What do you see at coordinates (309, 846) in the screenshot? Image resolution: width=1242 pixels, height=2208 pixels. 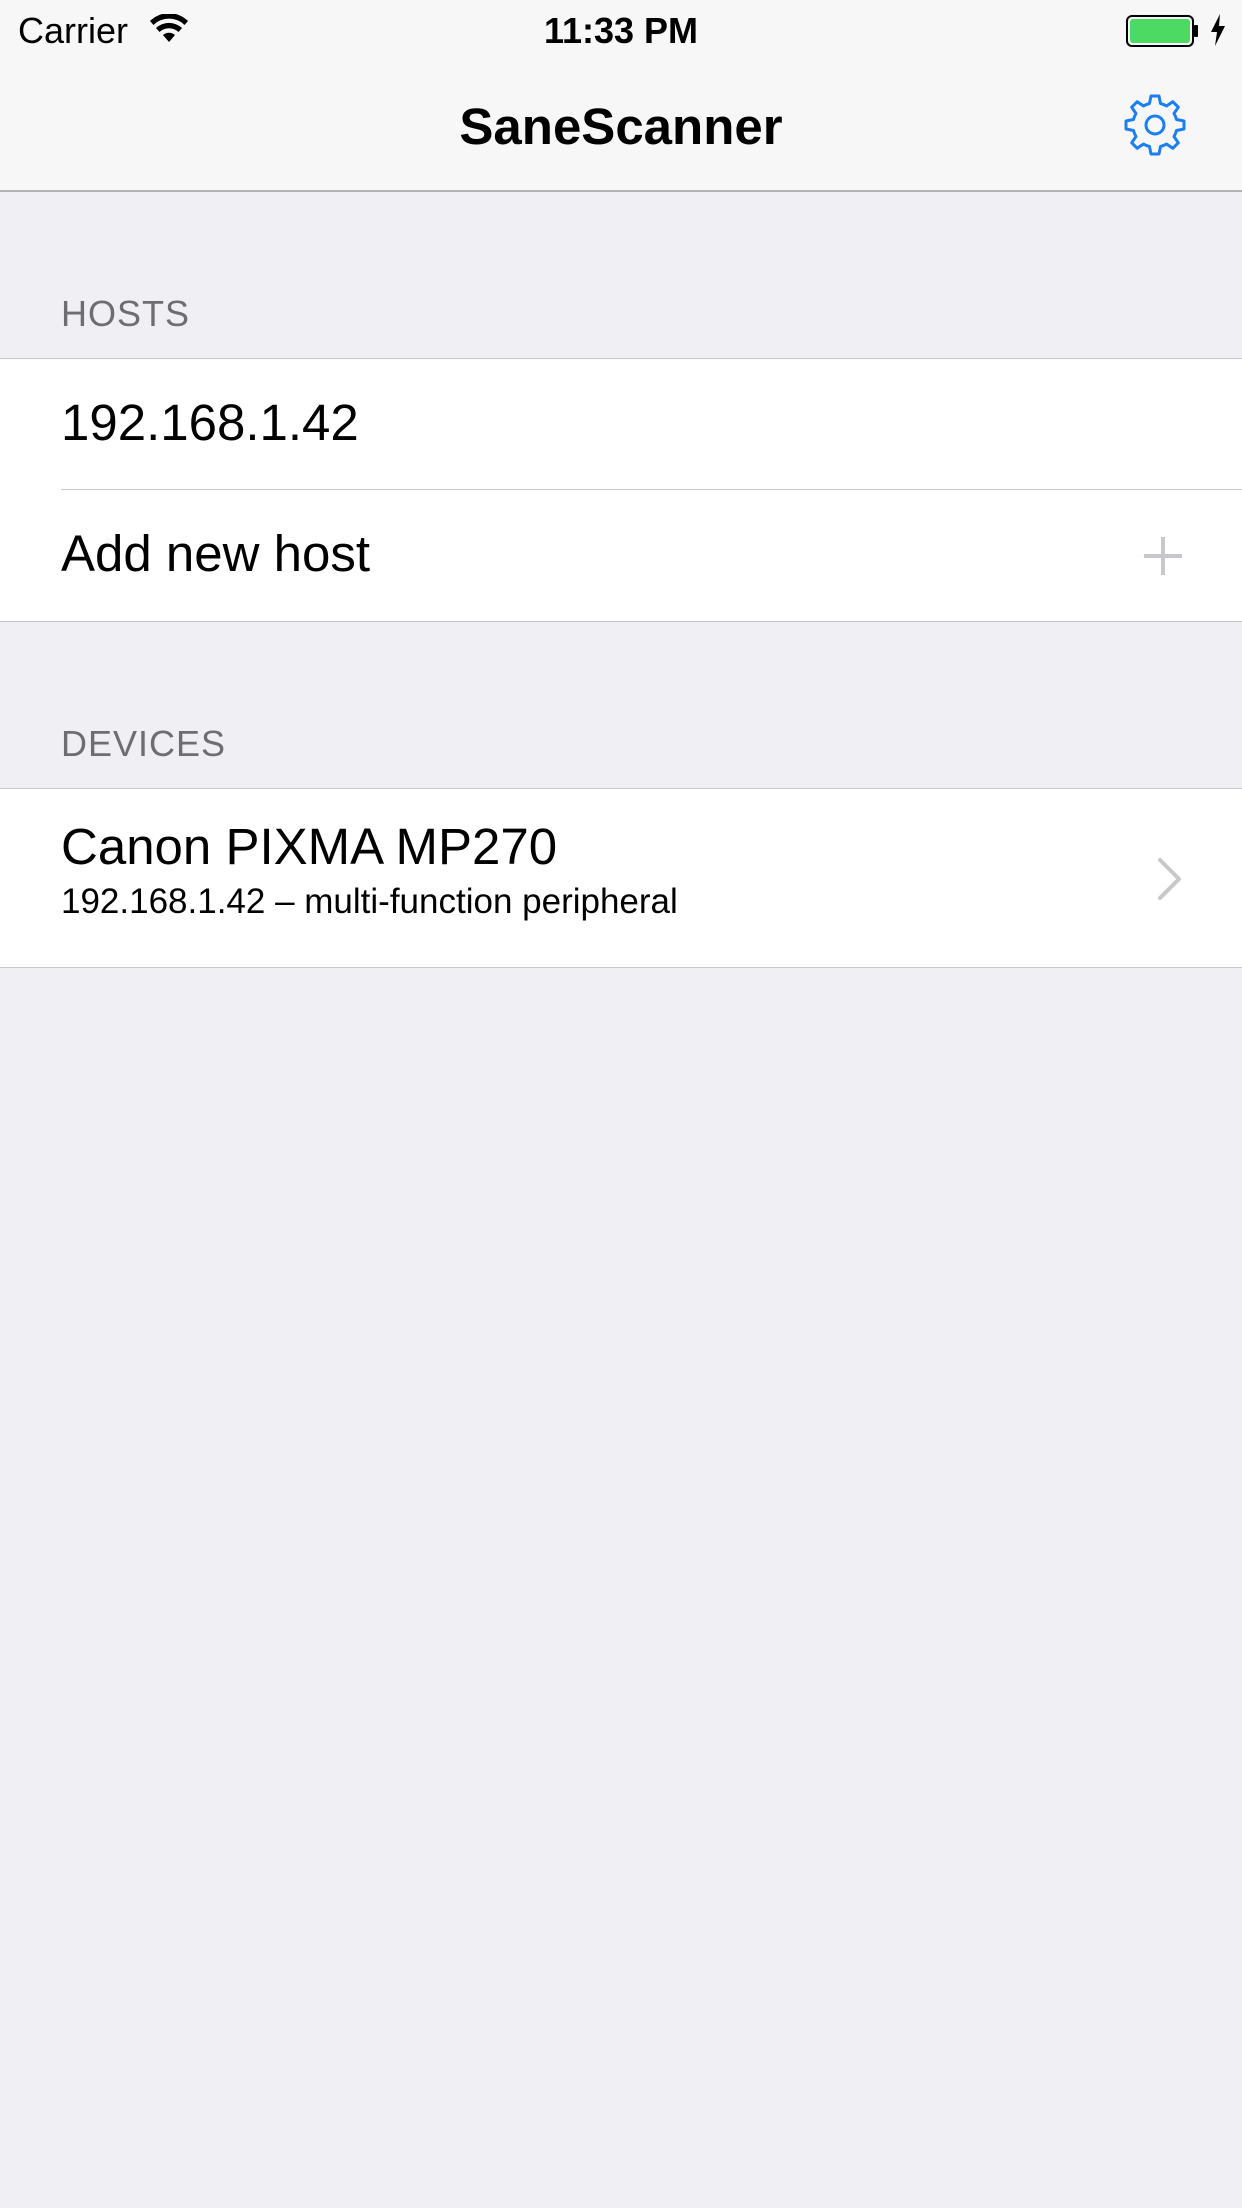 I see `device-name: Canon PIXMA MP270` at bounding box center [309, 846].